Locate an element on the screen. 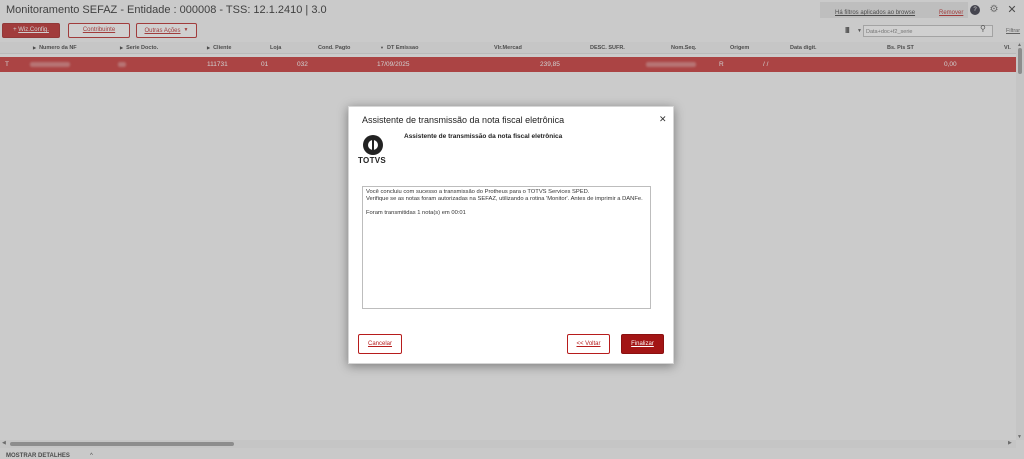  back-button-label: << Voltar is located at coordinates (588, 344).